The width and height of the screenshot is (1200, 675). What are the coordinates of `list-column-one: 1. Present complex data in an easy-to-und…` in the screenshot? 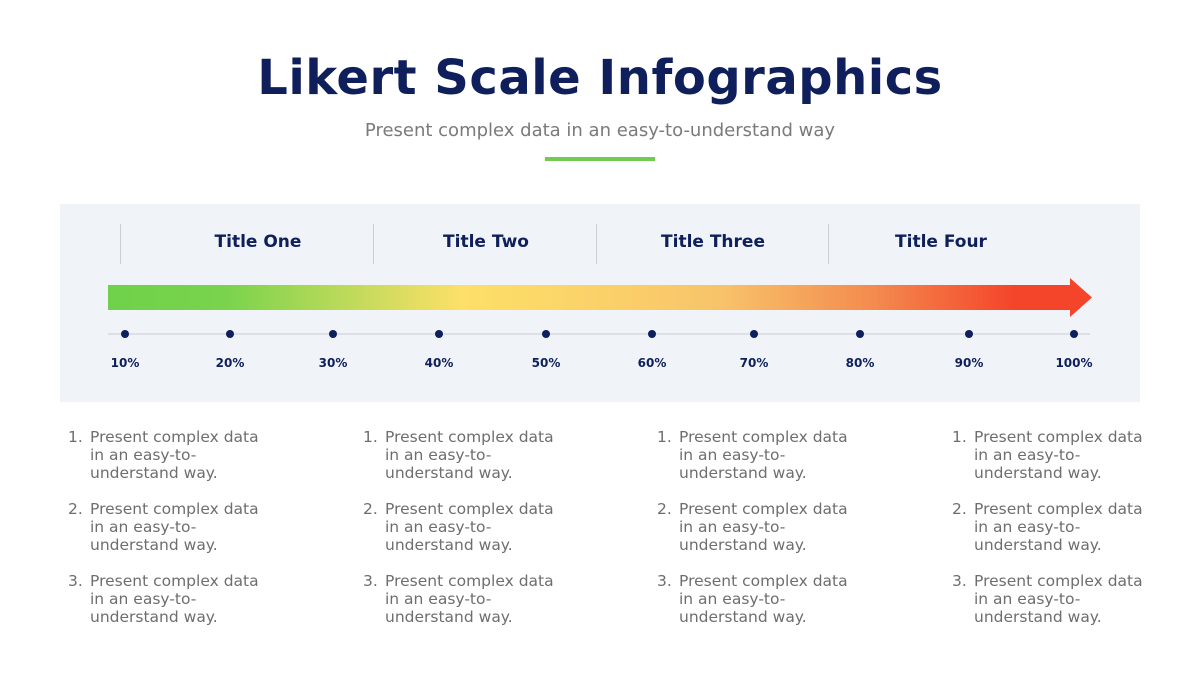 It's located at (168, 536).